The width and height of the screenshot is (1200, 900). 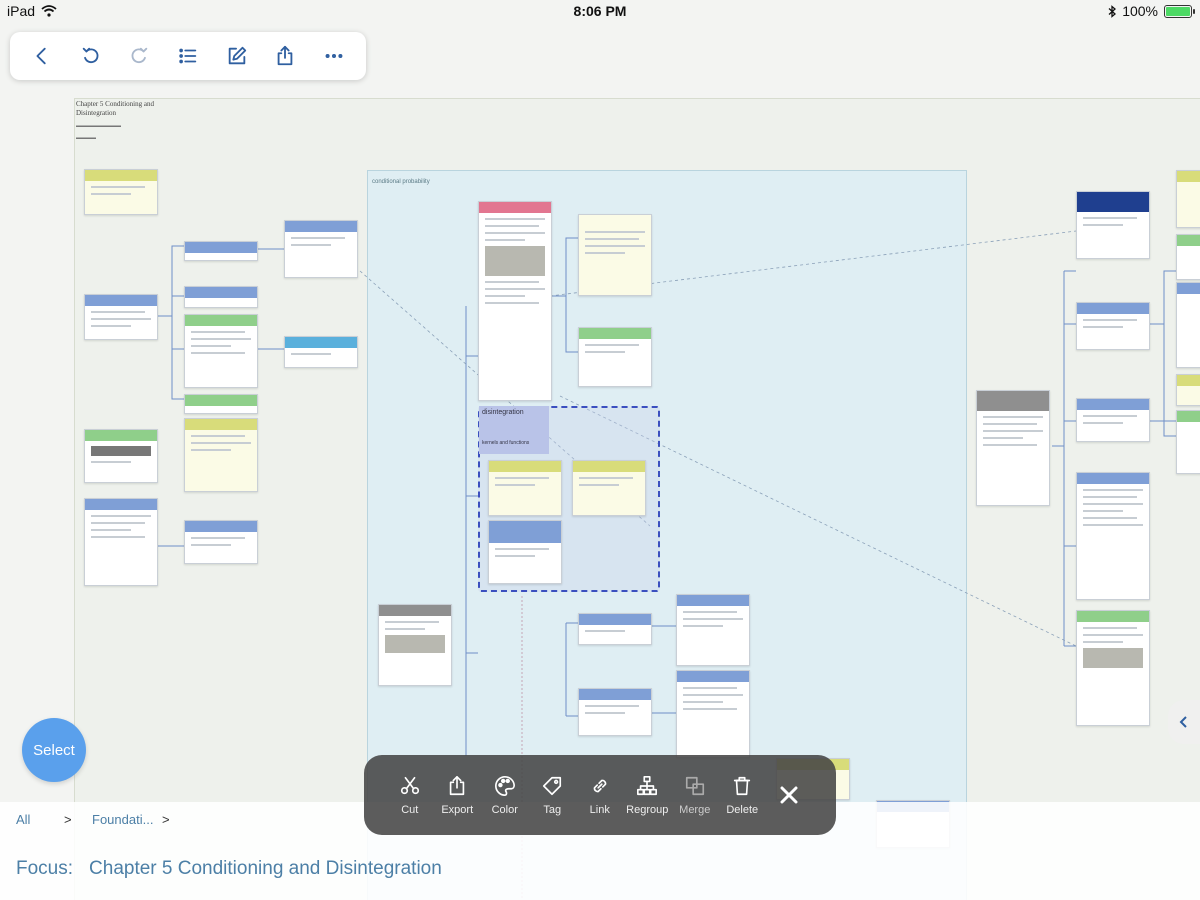 What do you see at coordinates (457, 785) in the screenshot?
I see `export-icon` at bounding box center [457, 785].